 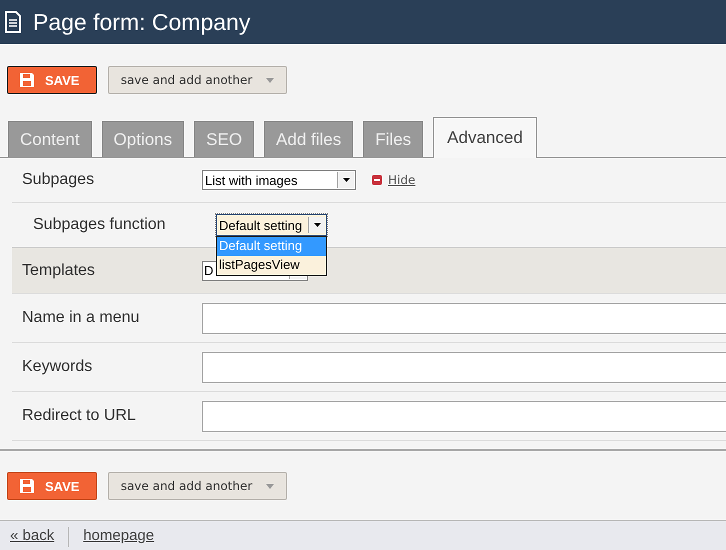 I want to click on select-field: Default setting, so click(x=271, y=225).